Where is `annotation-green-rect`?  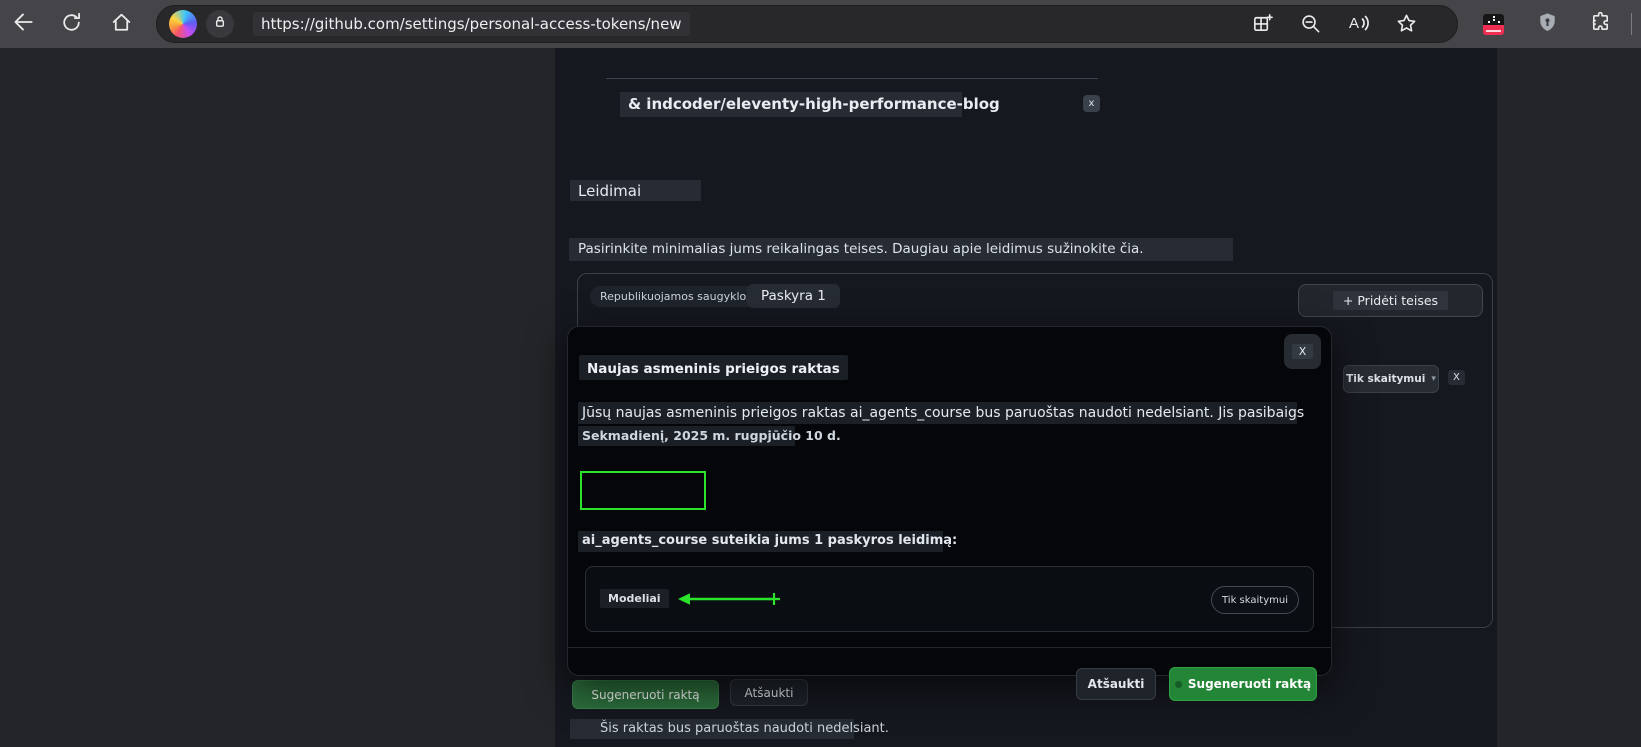 annotation-green-rect is located at coordinates (643, 490).